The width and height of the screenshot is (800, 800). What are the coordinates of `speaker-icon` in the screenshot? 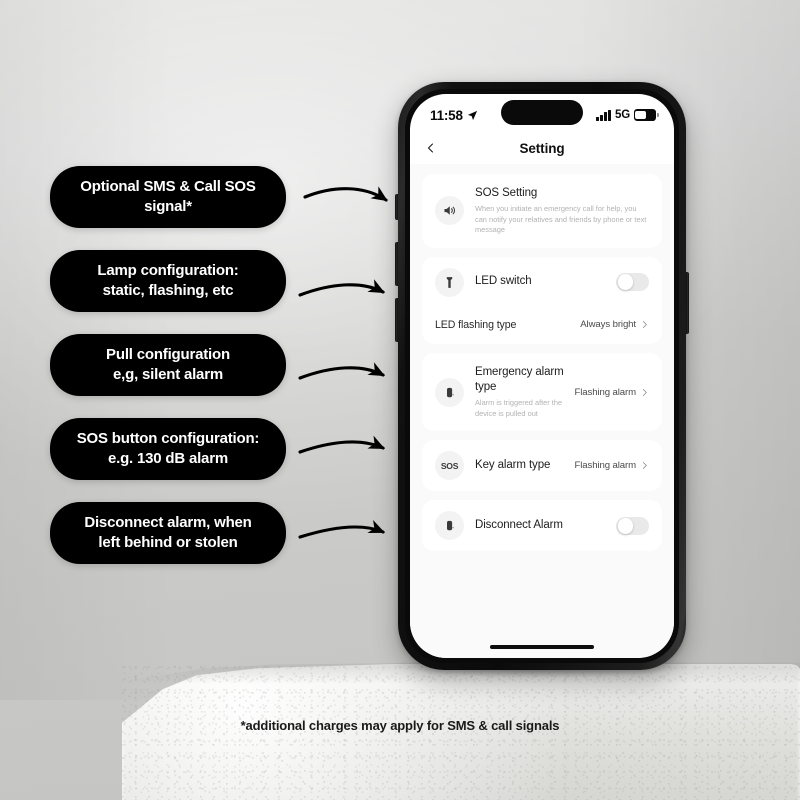 It's located at (449, 211).